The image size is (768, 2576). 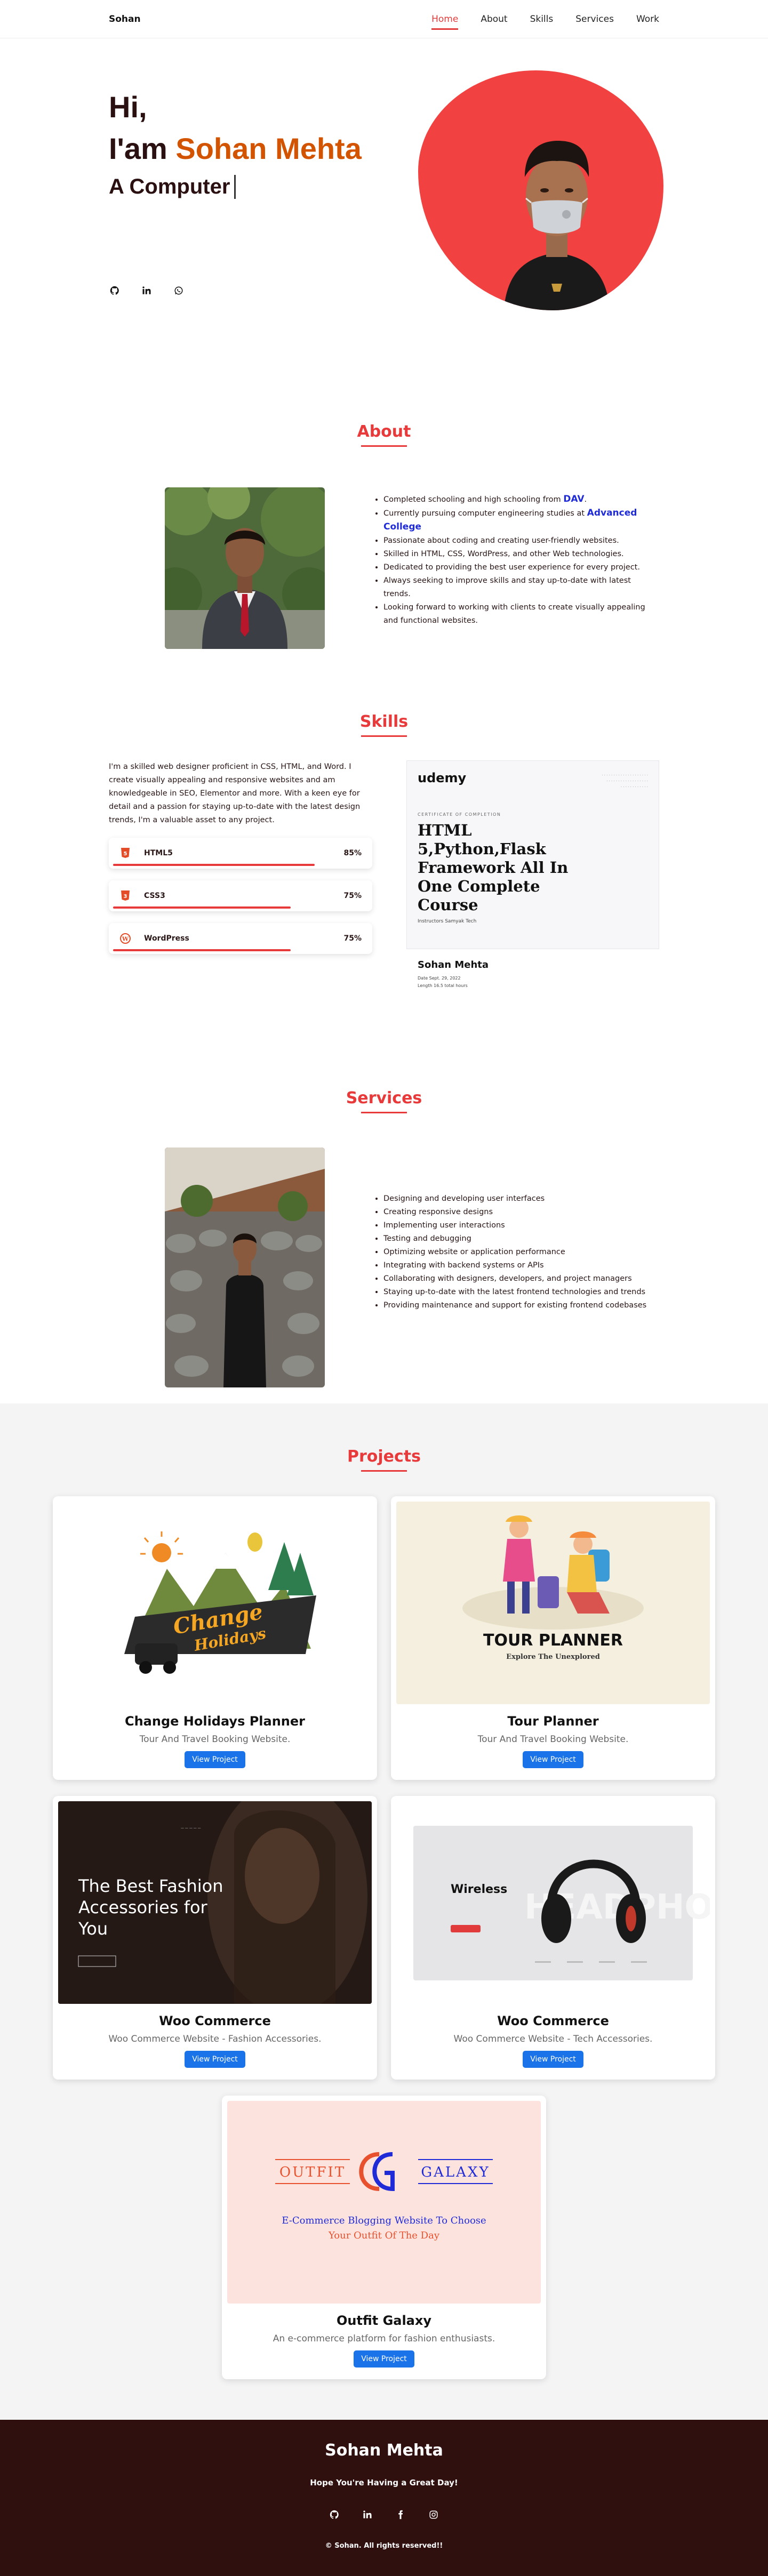 What do you see at coordinates (245, 1267) in the screenshot?
I see `services-photo` at bounding box center [245, 1267].